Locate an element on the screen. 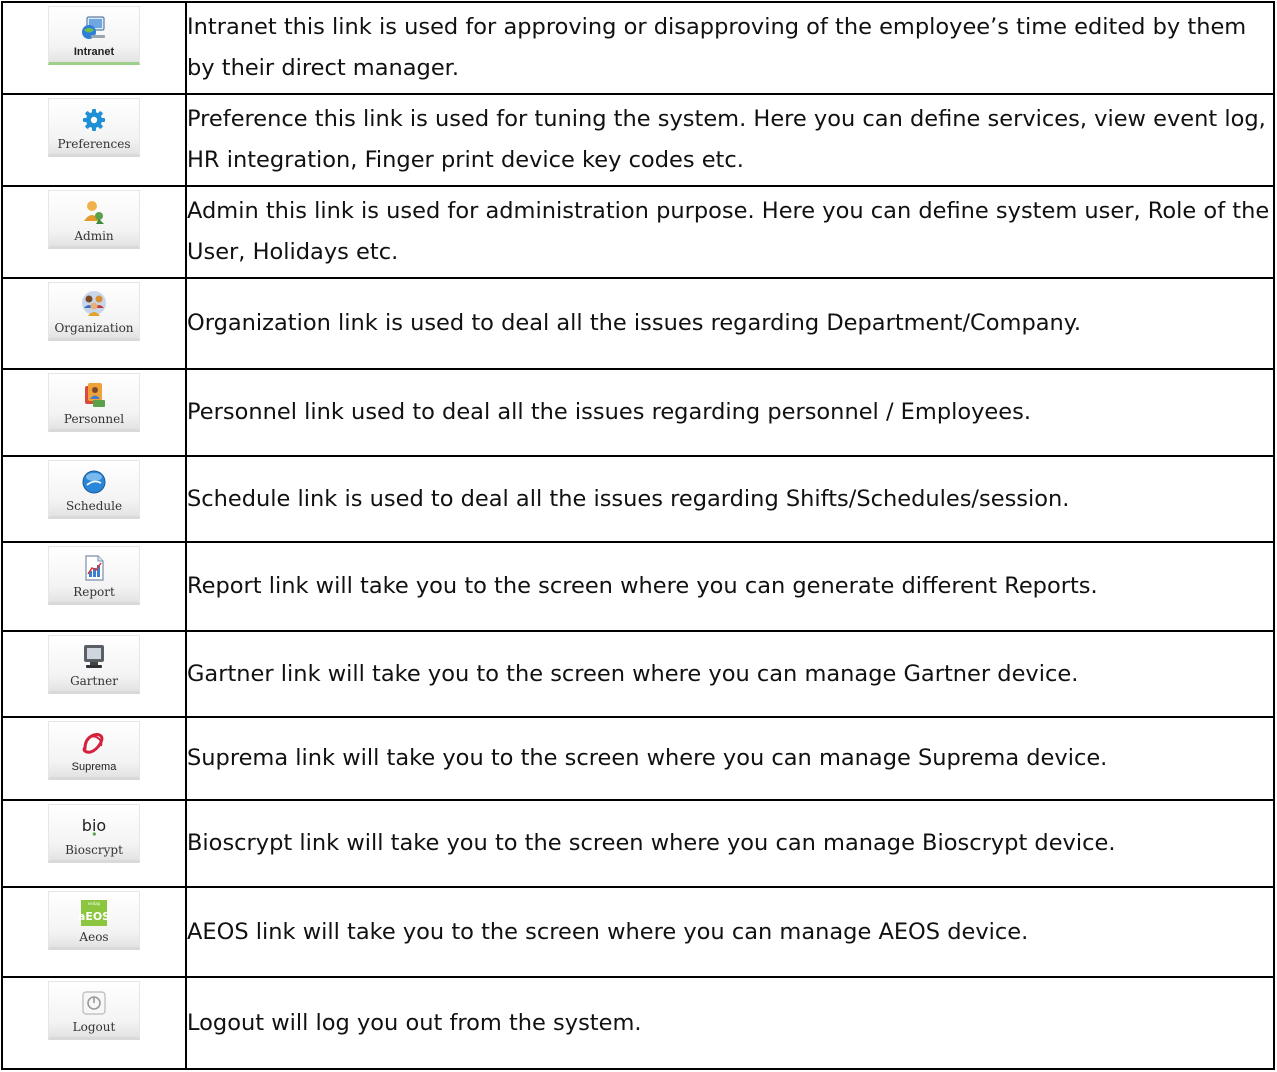  logout-description: Logout will log you out from the system. is located at coordinates (730, 1023).